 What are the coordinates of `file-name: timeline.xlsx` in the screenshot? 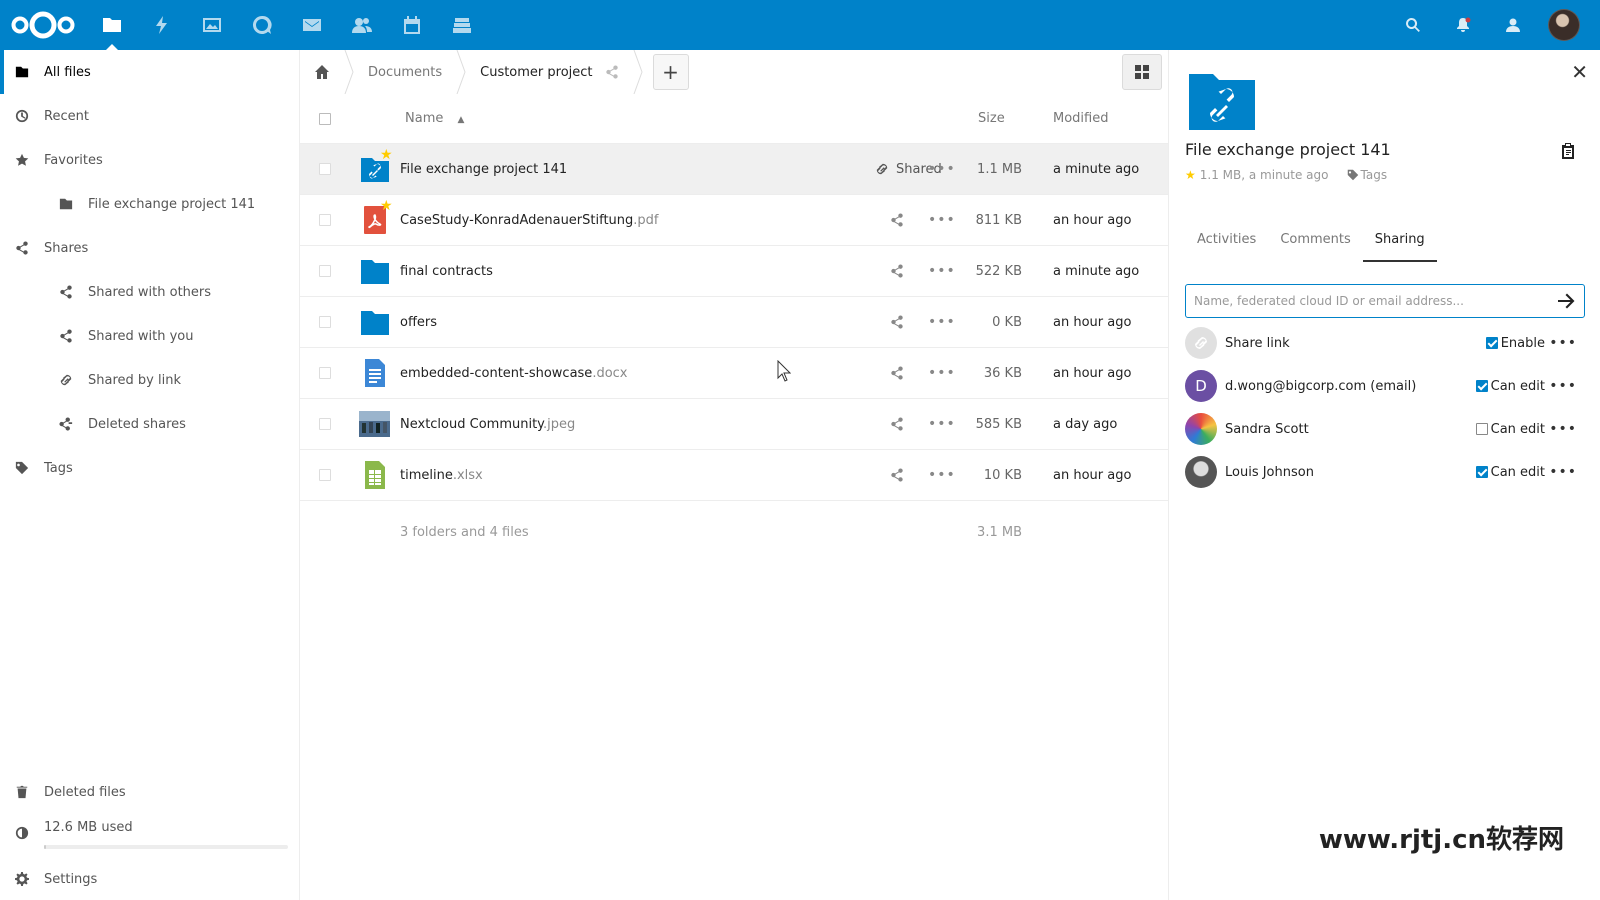 It's located at (441, 475).